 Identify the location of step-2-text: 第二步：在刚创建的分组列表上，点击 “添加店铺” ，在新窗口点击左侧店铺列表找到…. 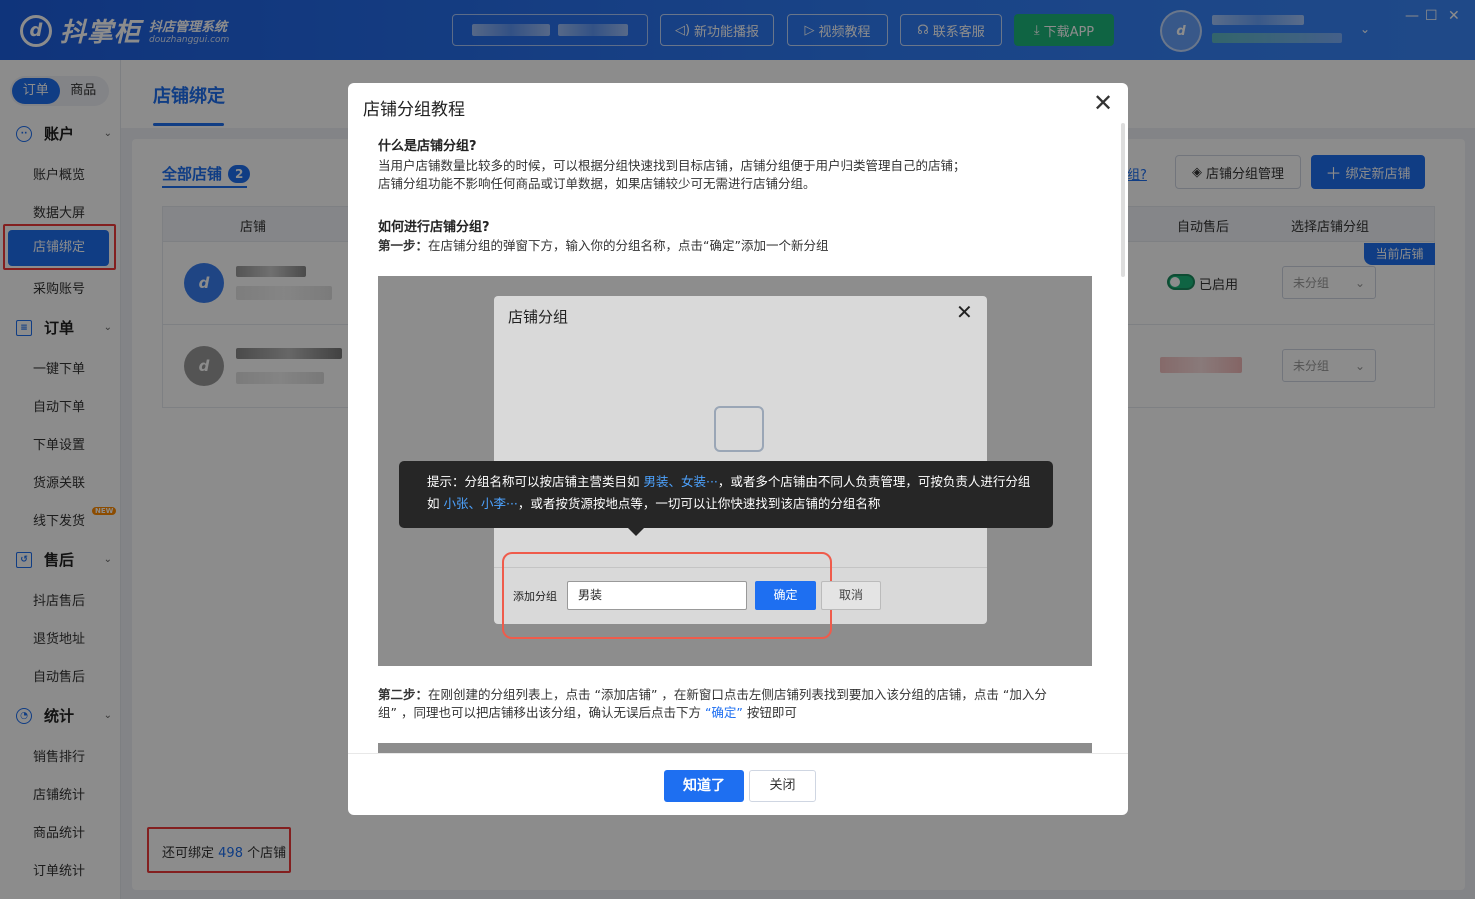
(712, 703).